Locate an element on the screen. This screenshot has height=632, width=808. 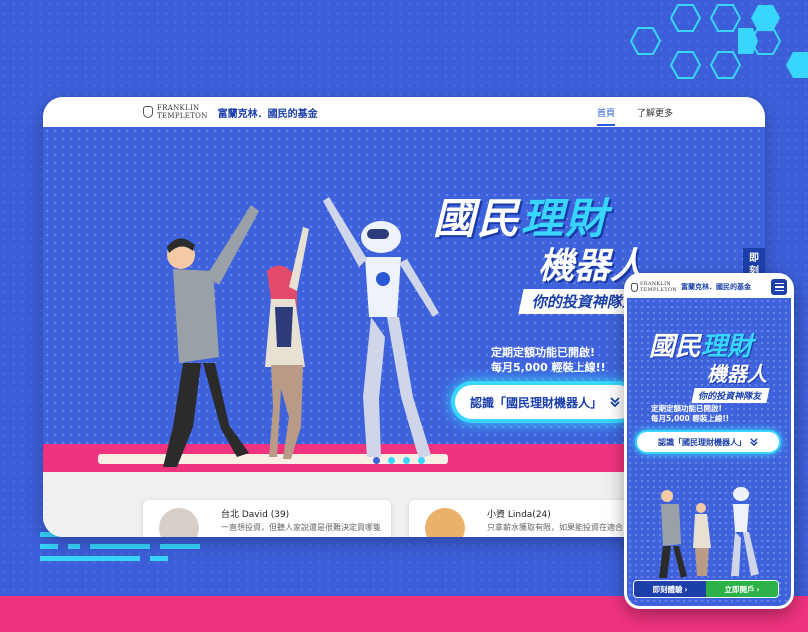
mobile-header: FRANKLIN TEMPLETON 富蘭克林．國民的基金 is located at coordinates (709, 287).